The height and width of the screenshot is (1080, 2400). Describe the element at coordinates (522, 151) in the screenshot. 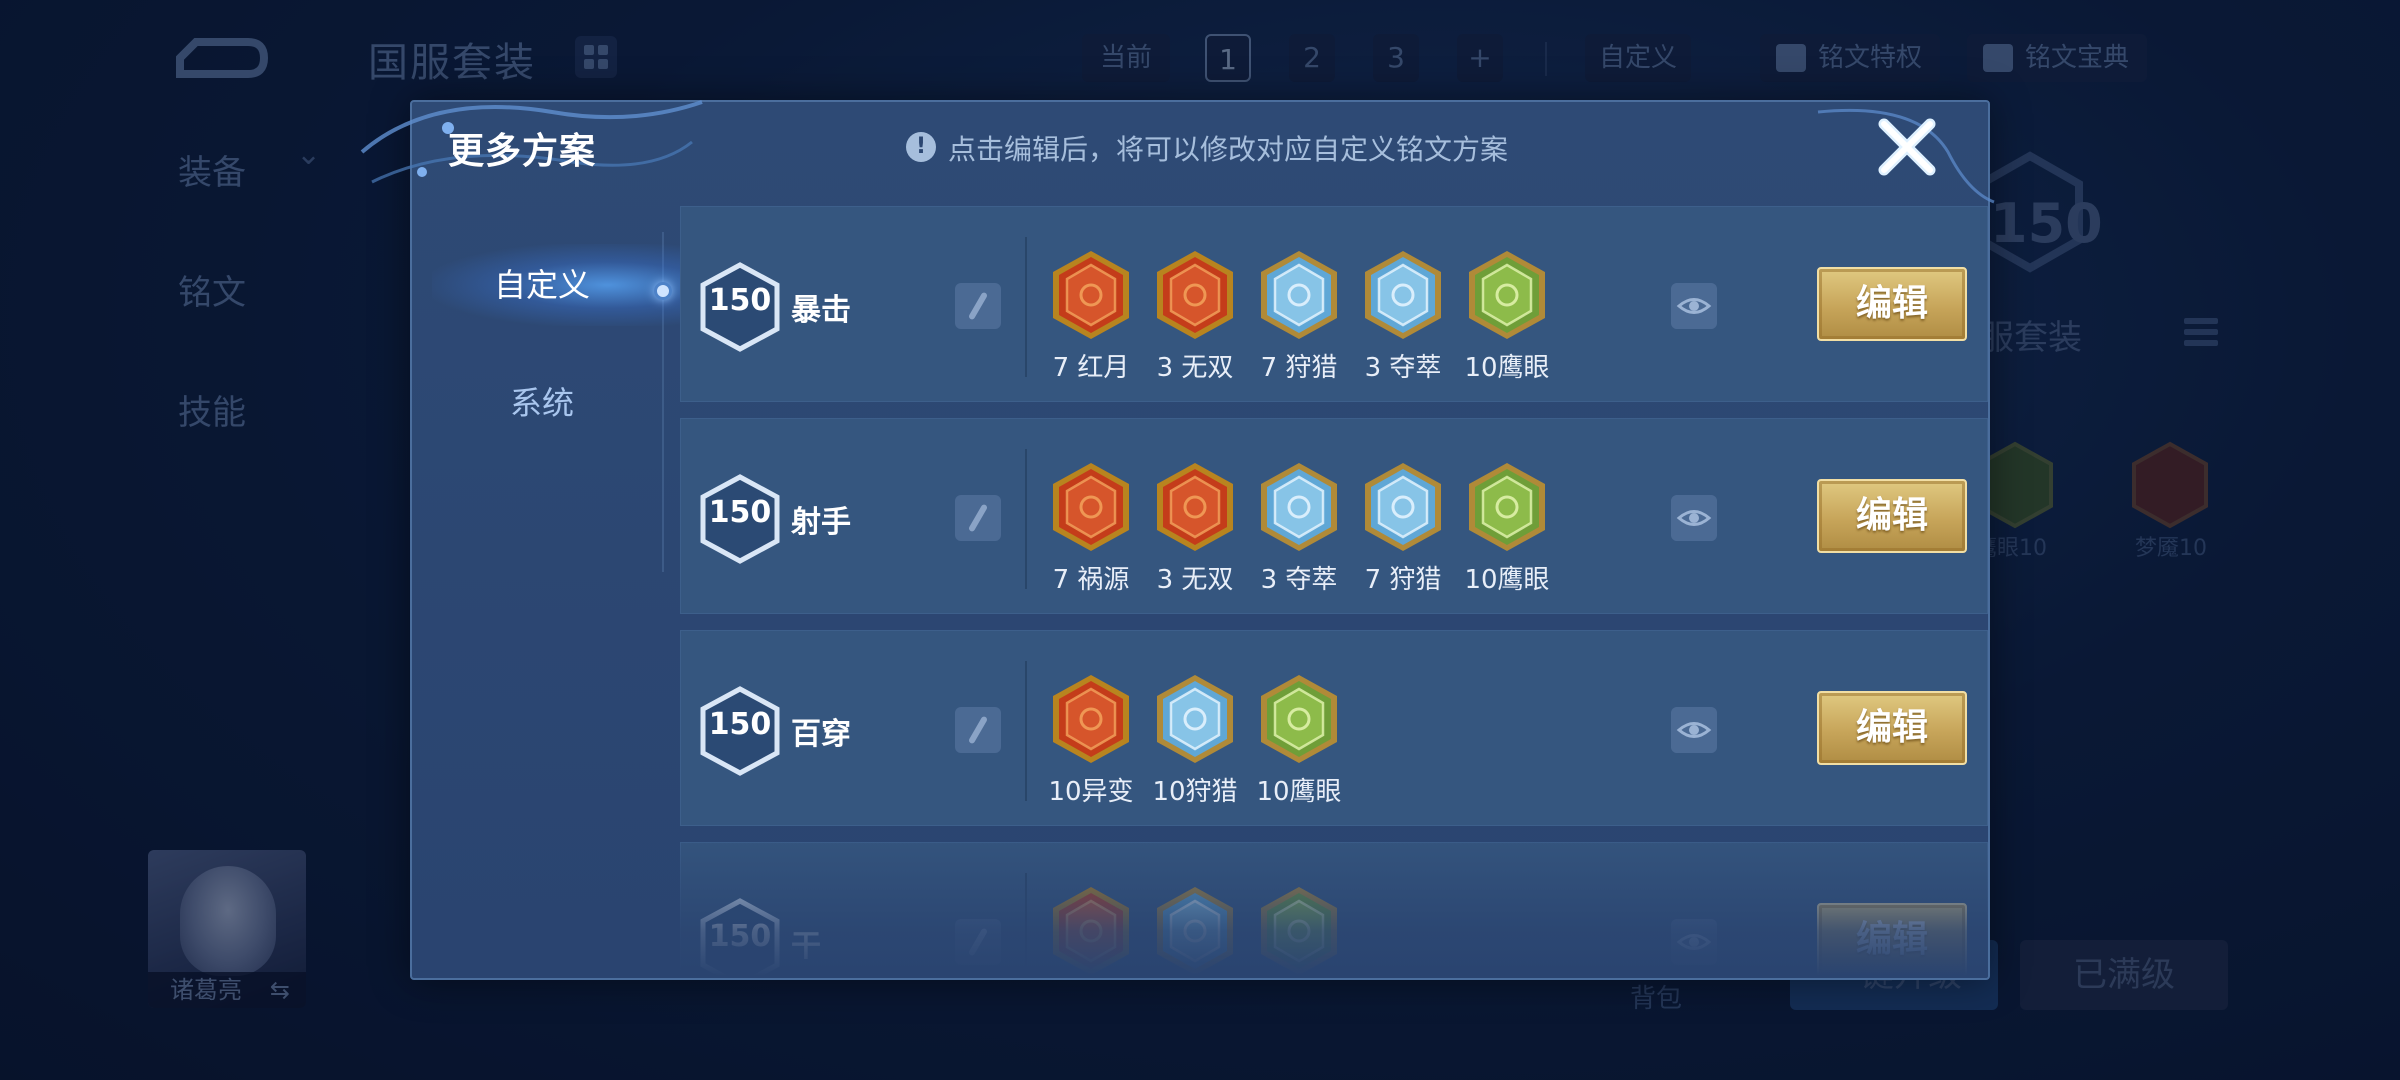

I see `dialog-title: 更多方案` at that location.